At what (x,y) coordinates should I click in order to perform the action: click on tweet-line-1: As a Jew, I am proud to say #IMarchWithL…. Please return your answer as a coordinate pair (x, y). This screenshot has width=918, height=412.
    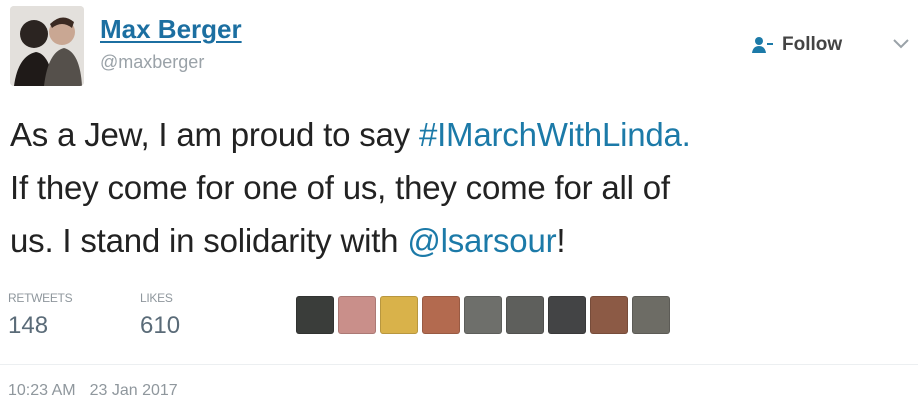
    Looking at the image, I should click on (460, 134).